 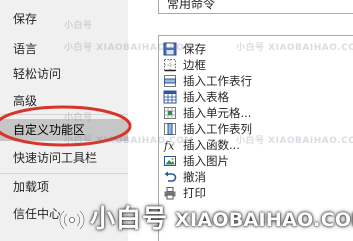 I want to click on command-label: 插入工作表列, so click(x=217, y=129).